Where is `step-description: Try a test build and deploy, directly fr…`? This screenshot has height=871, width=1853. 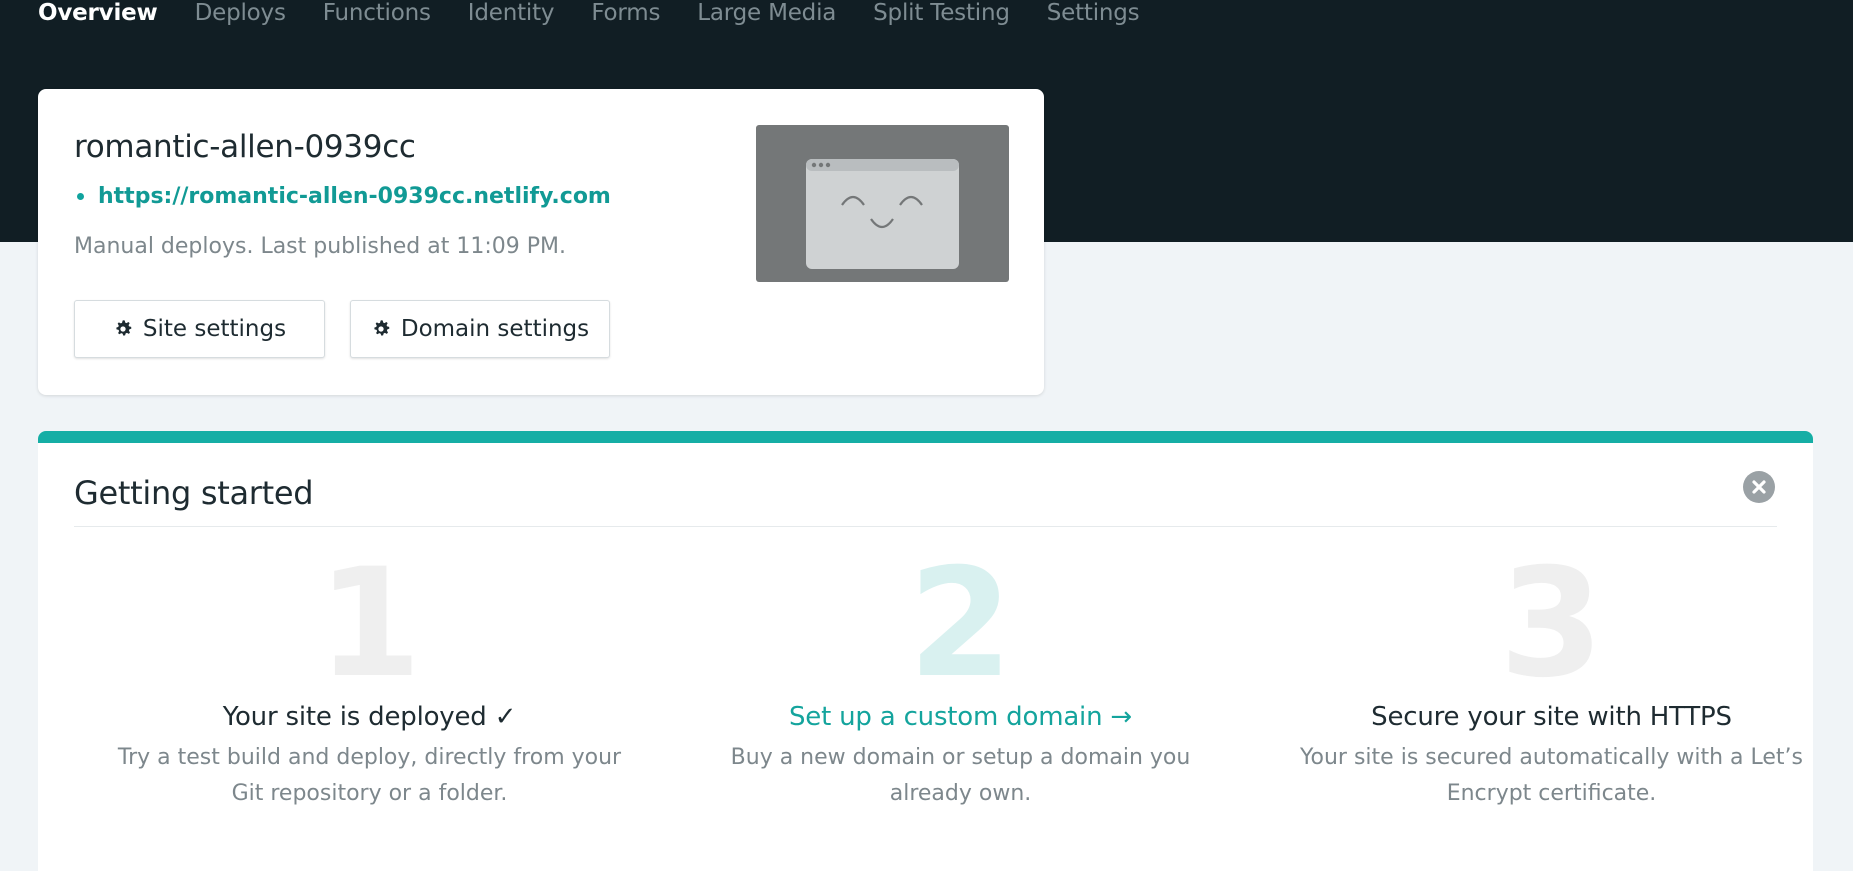
step-description: Try a test build and deploy, directly fr… is located at coordinates (369, 775).